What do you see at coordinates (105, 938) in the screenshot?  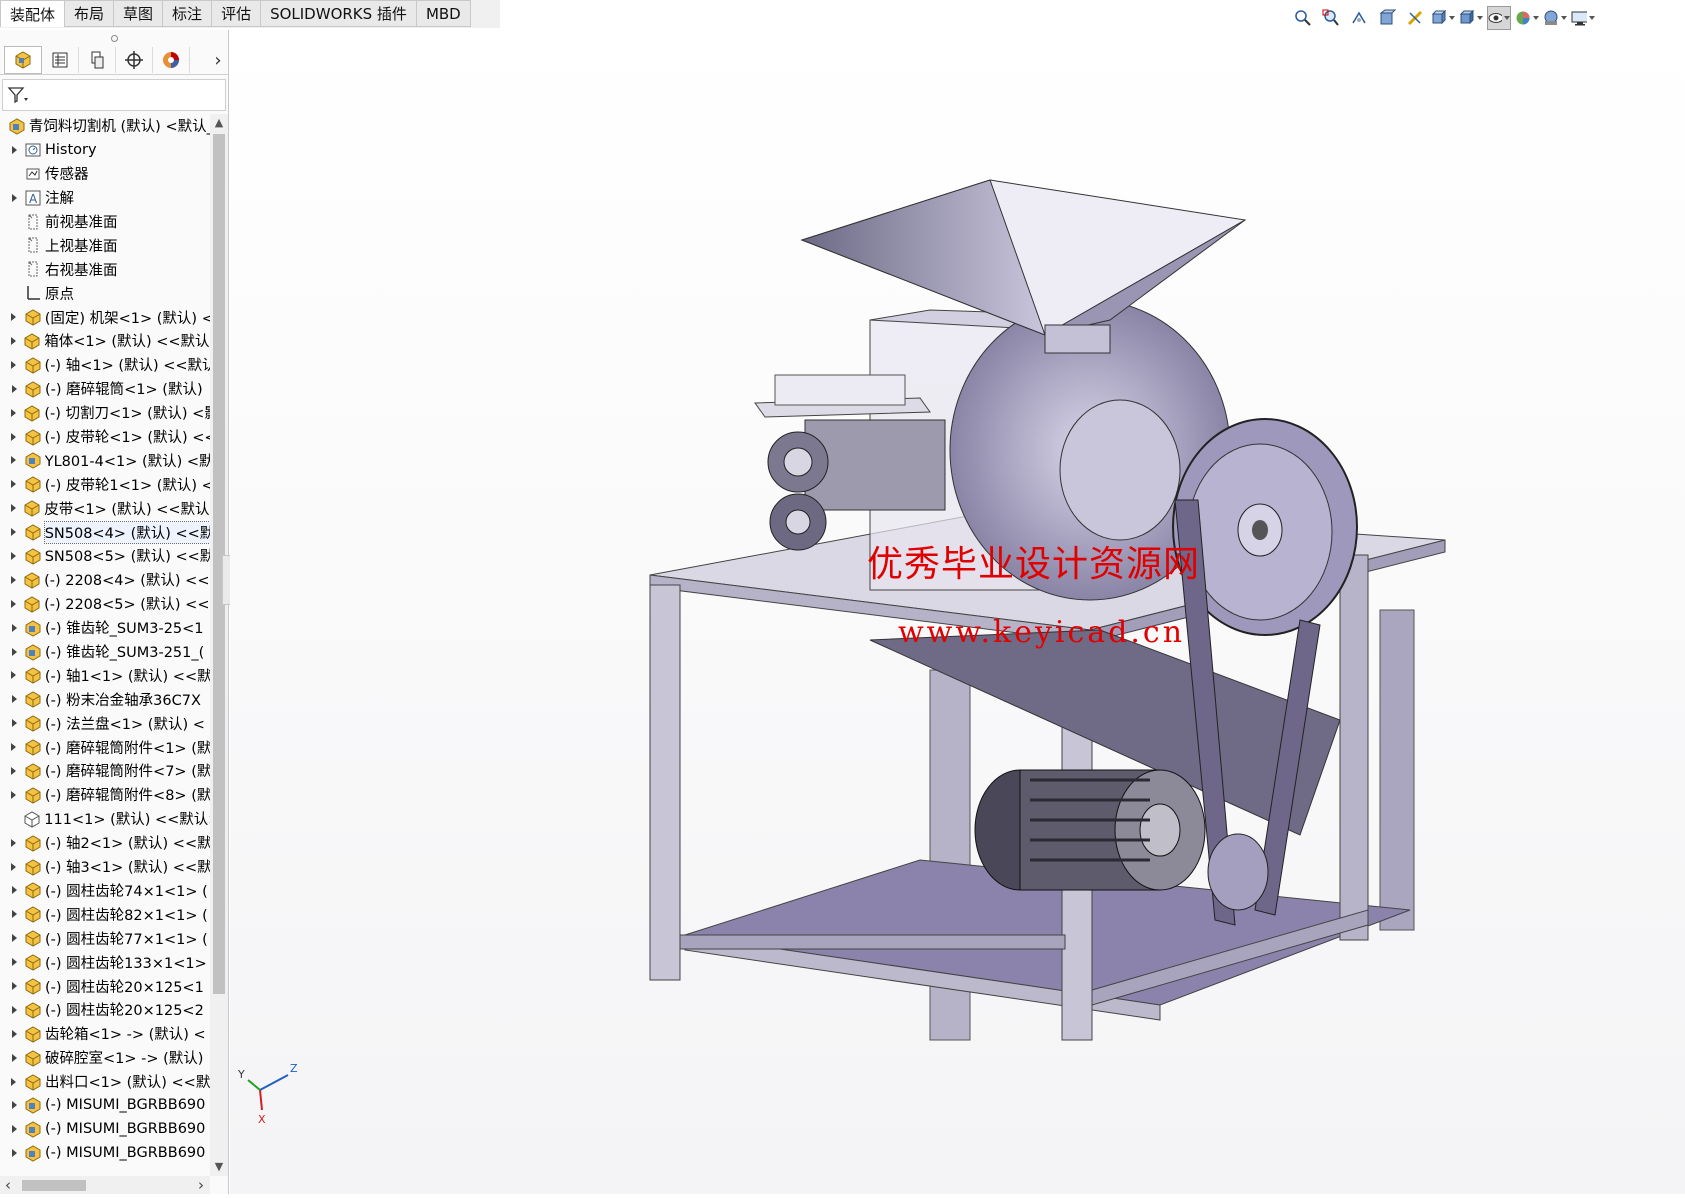 I see `tree-item: (-) 圆柱齿轮77×1<1> (` at bounding box center [105, 938].